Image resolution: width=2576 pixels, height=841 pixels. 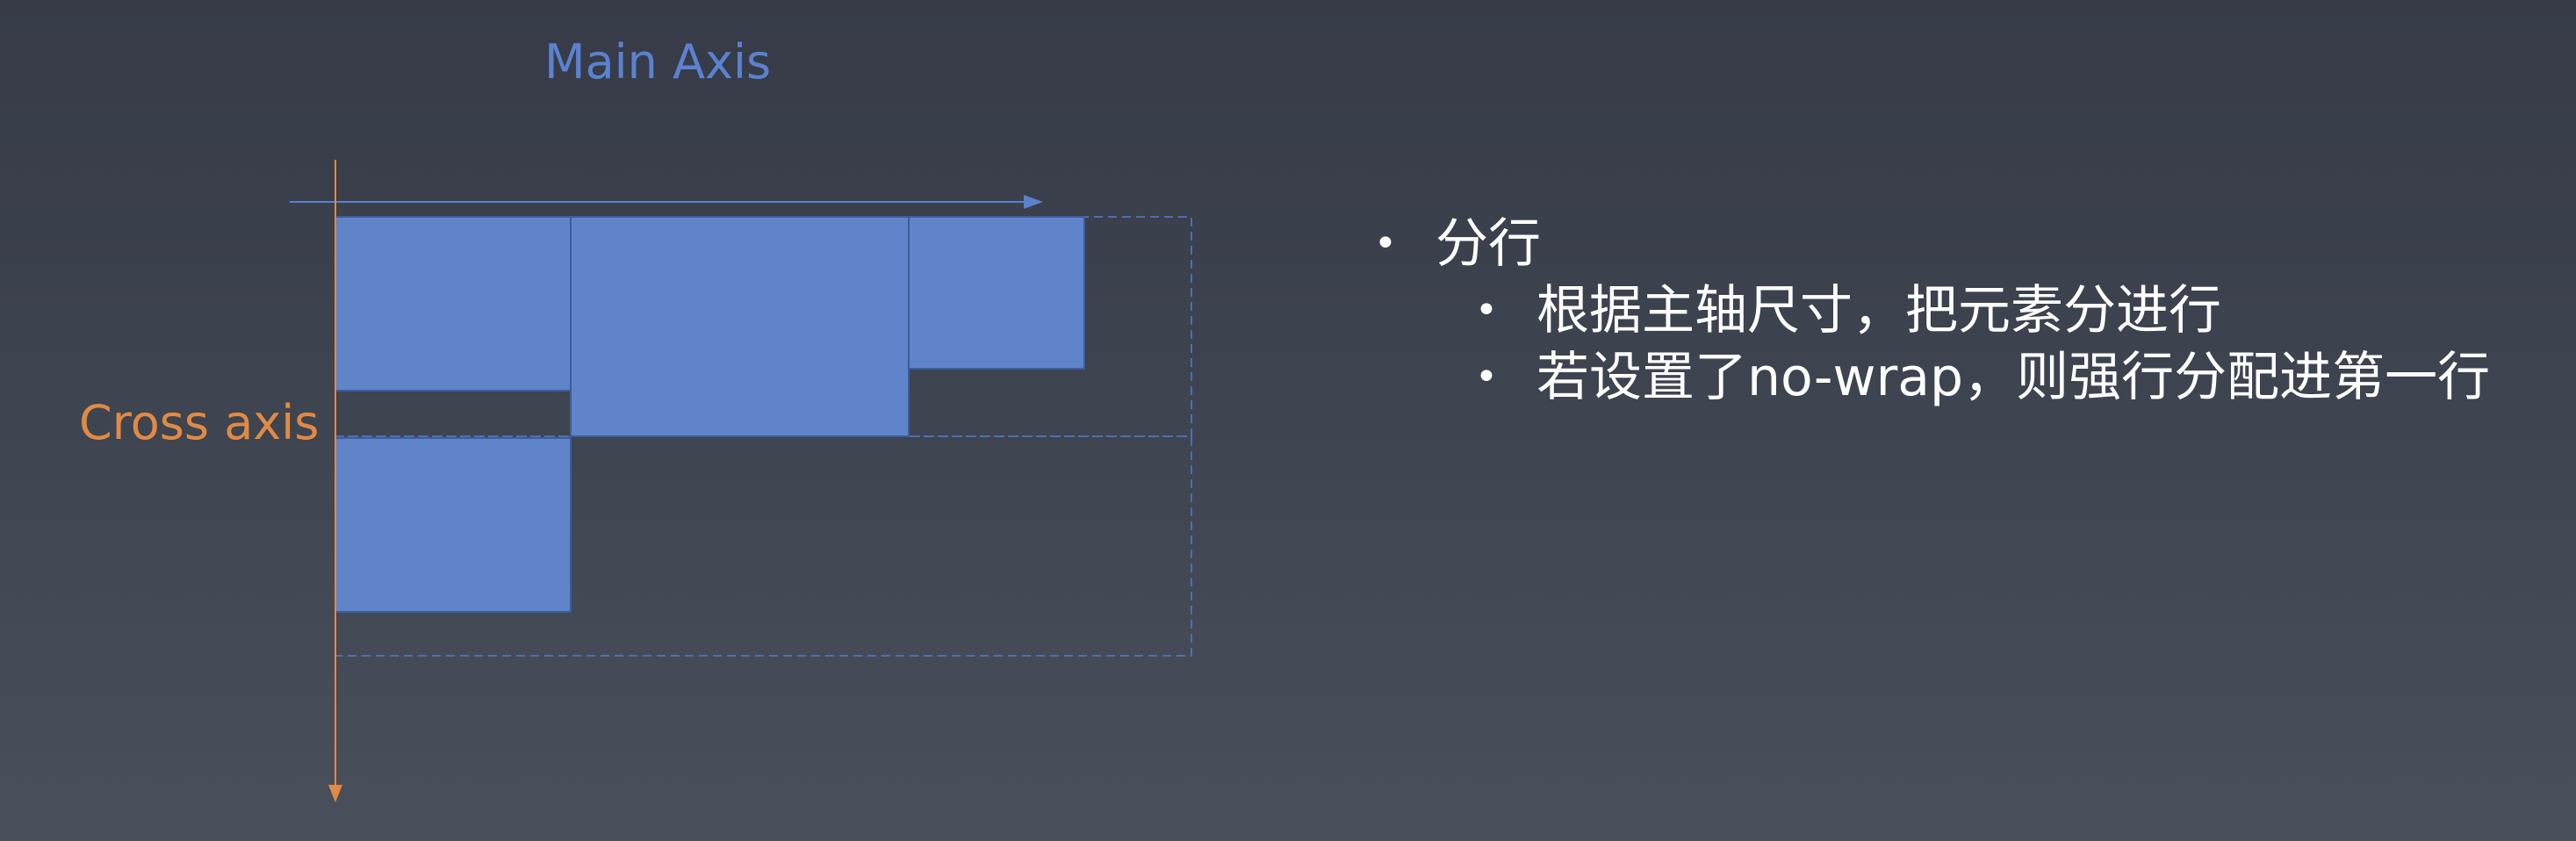 I want to click on sub-bullet-text: 若设置了no-wrap，则强行分配进第一行, so click(x=2013, y=377).